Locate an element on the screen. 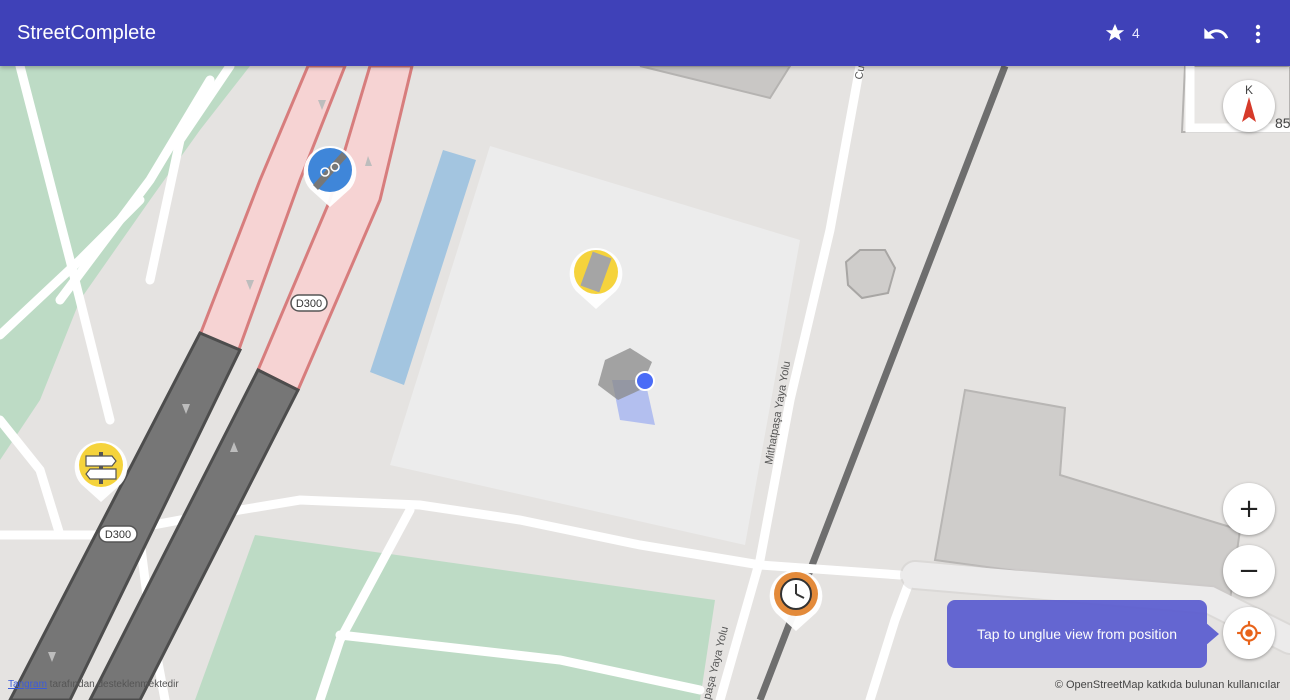  tooltip-arrow is located at coordinates (1212, 634).